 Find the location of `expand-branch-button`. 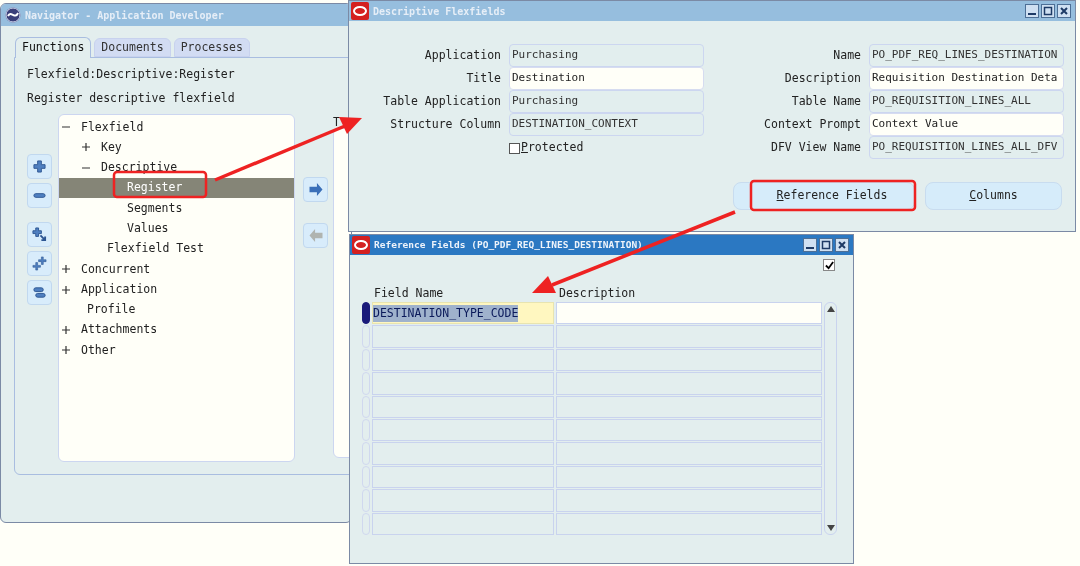

expand-branch-button is located at coordinates (39, 234).